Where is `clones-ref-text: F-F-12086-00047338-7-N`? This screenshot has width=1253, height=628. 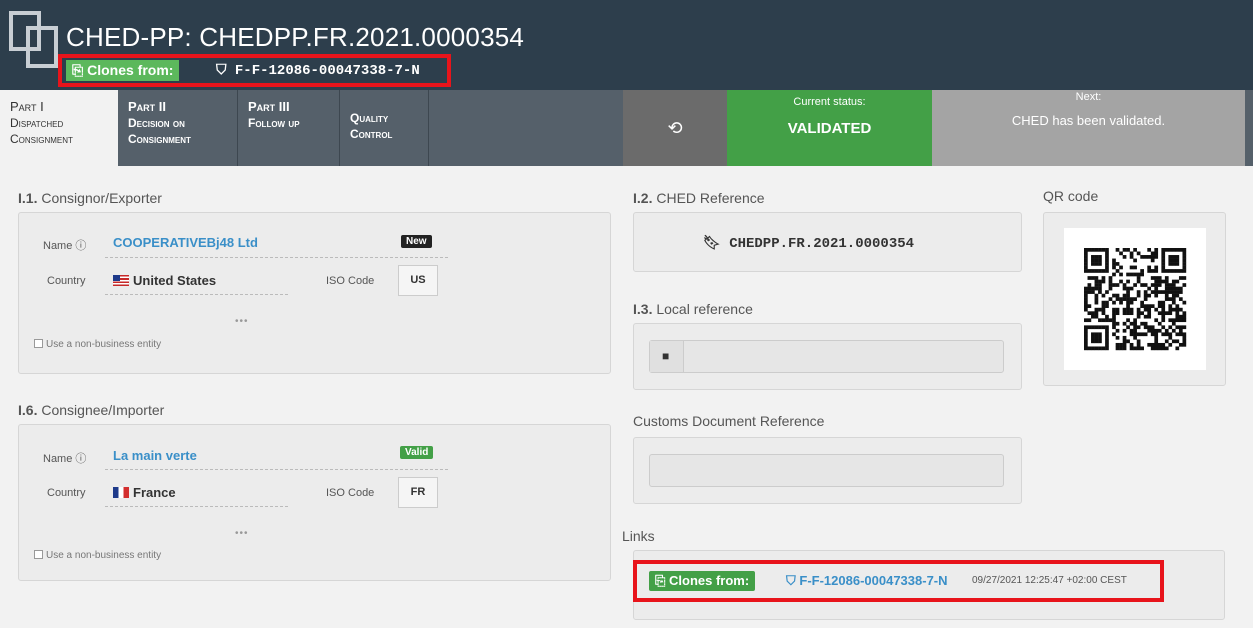 clones-ref-text: F-F-12086-00047338-7-N is located at coordinates (327, 71).